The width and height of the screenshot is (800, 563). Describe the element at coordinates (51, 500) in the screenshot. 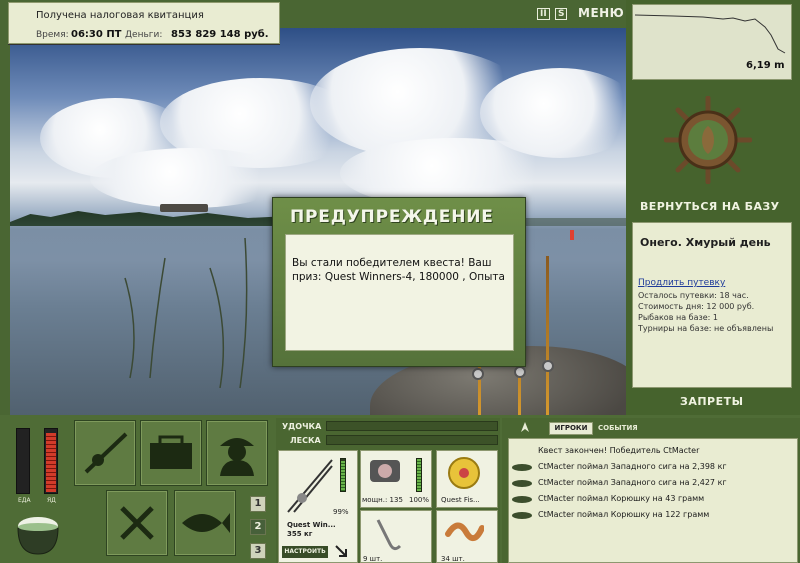

I see `poison-label: ЯД` at that location.